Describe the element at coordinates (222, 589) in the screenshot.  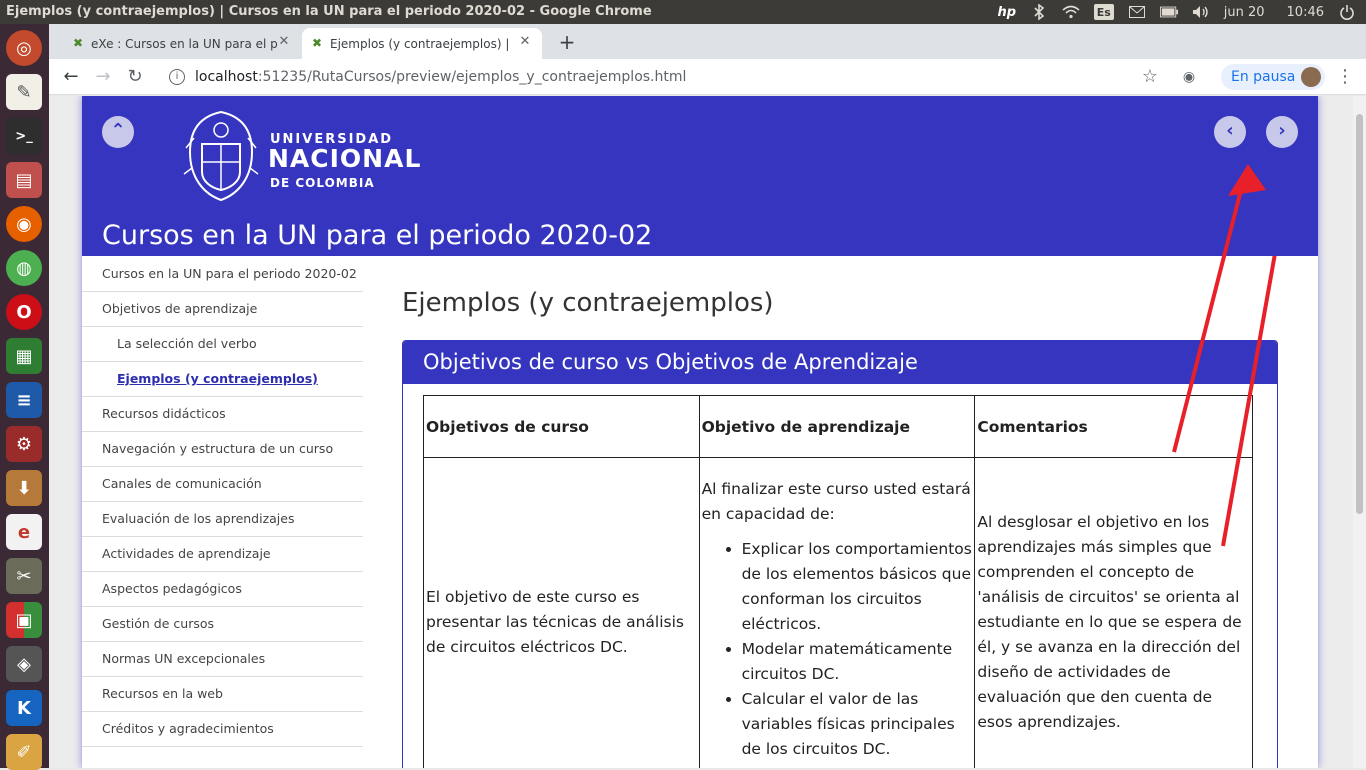
I see `sidebar-item-aspectos: Aspectos pedagógicos` at that location.